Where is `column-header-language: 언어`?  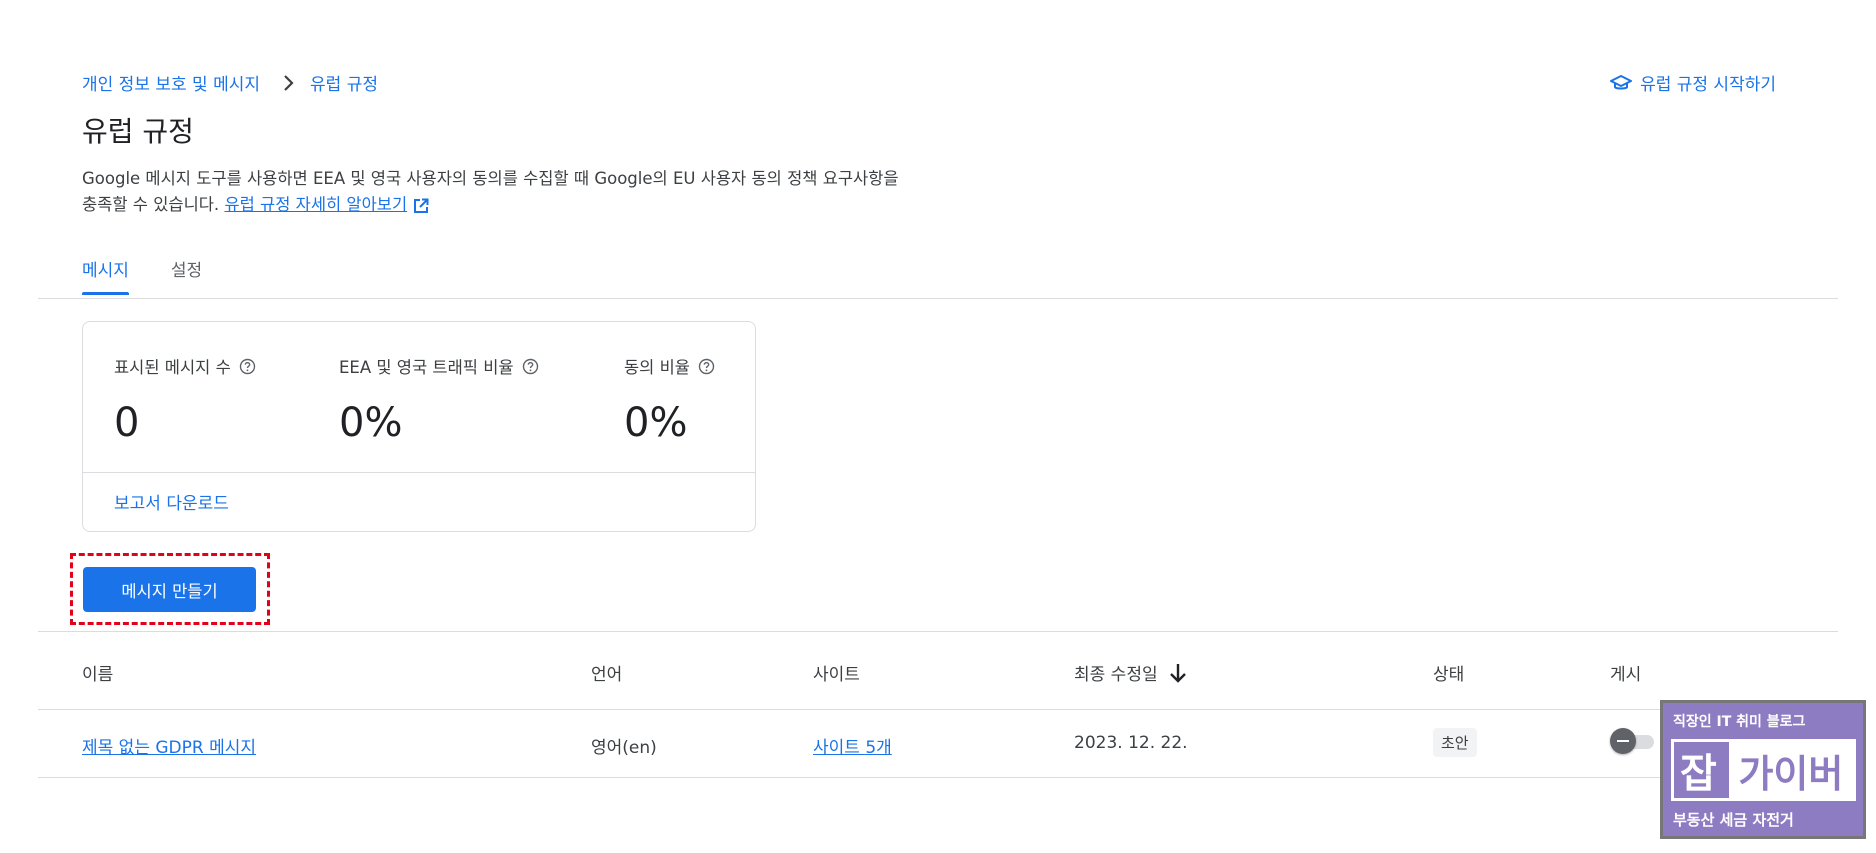
column-header-language: 언어 is located at coordinates (606, 672).